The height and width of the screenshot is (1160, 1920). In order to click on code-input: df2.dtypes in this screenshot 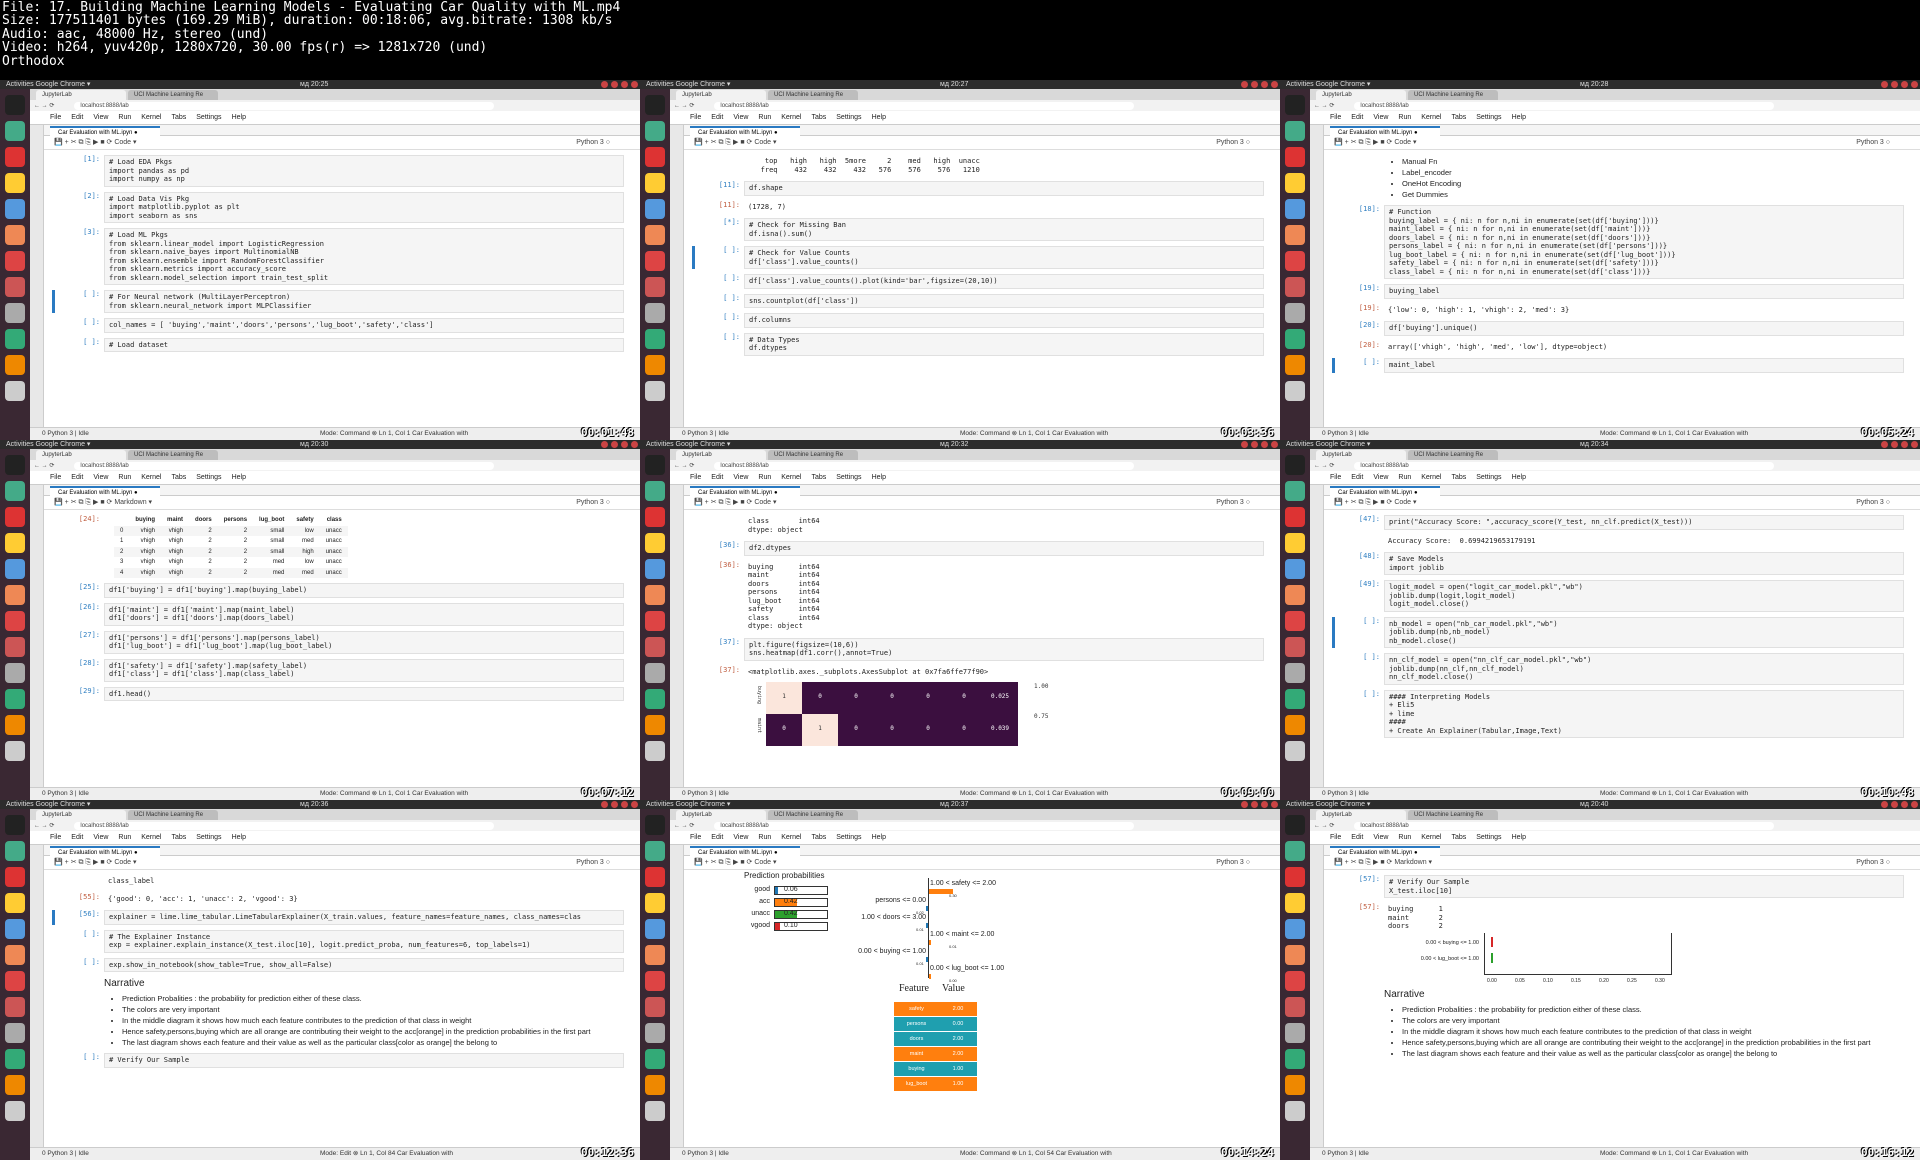, I will do `click(1004, 548)`.